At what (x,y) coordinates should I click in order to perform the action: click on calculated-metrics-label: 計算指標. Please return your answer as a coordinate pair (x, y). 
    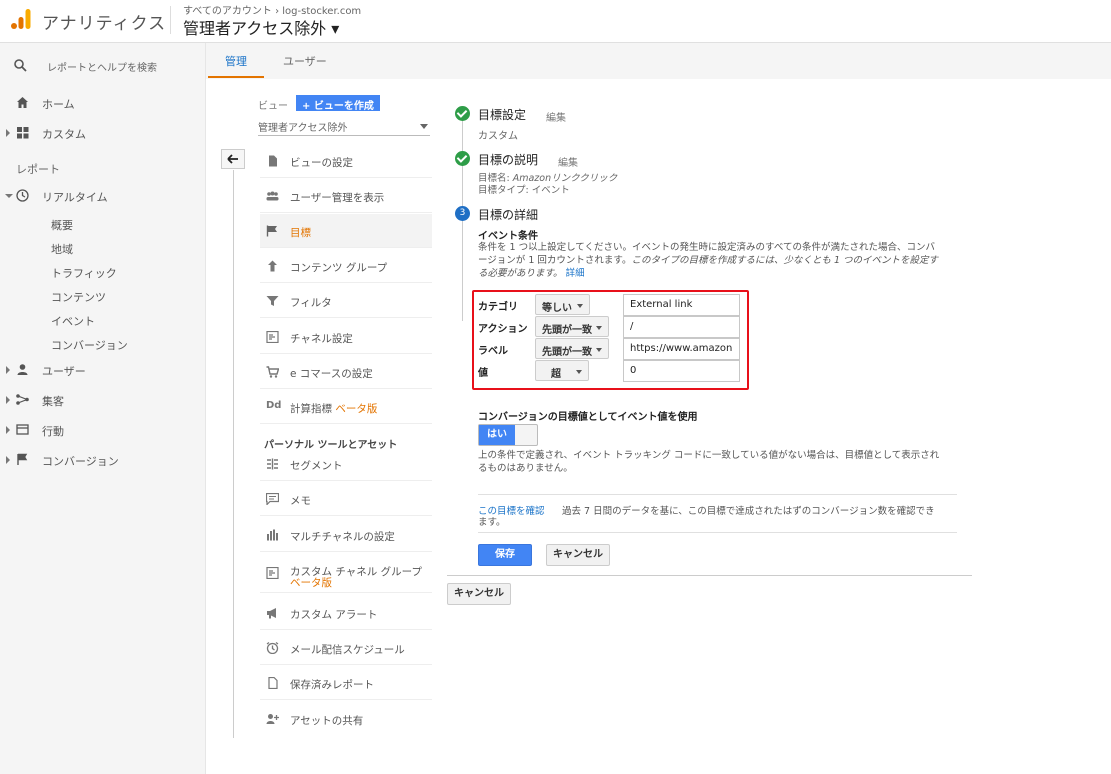
    Looking at the image, I should click on (311, 409).